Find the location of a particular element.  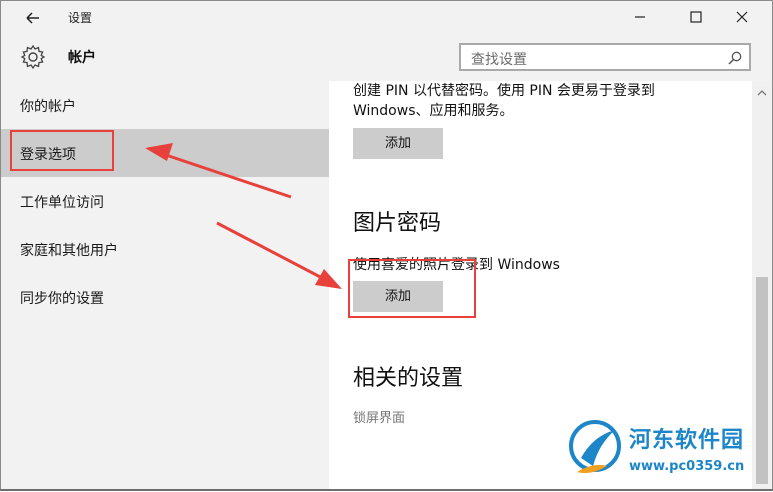

watermark-name: 河东软件园 is located at coordinates (687, 440).